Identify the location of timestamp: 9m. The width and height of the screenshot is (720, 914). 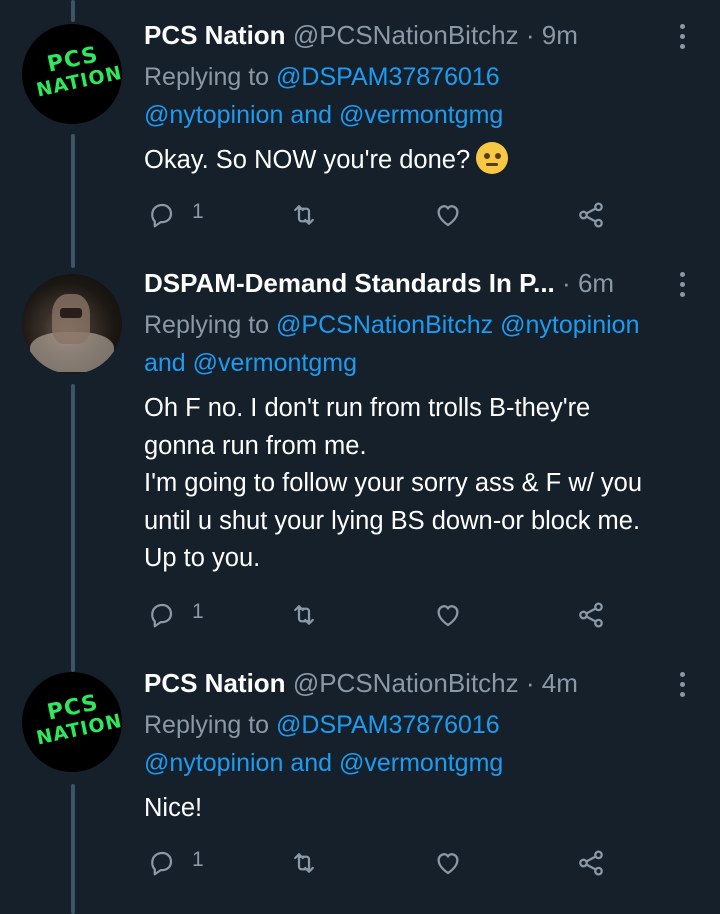
(560, 35).